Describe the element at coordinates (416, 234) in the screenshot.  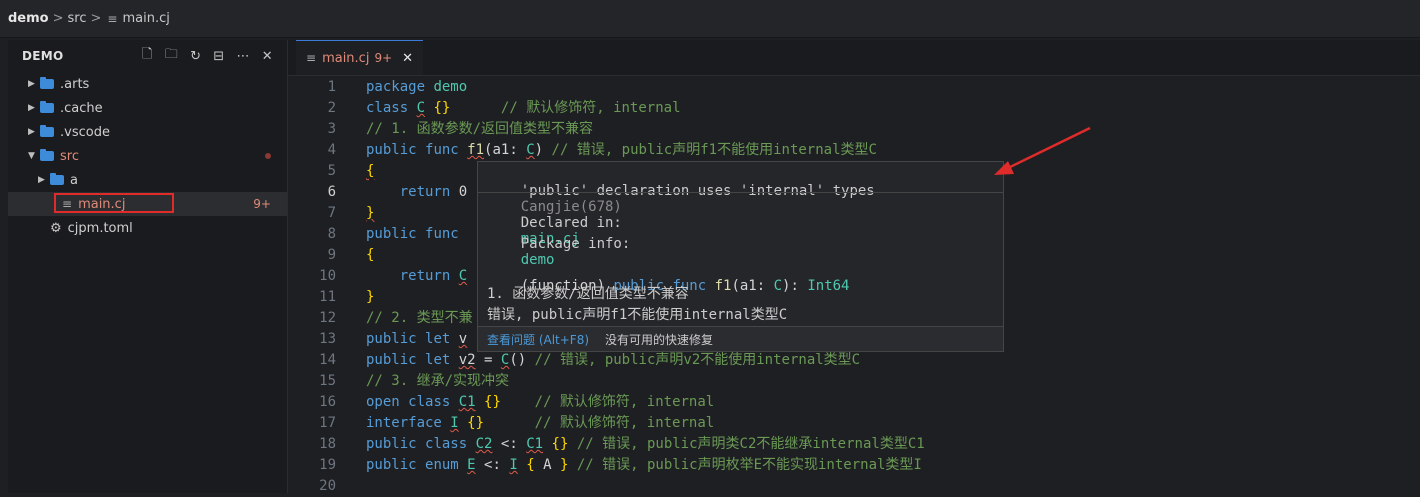
I see `code-text: public func` at that location.